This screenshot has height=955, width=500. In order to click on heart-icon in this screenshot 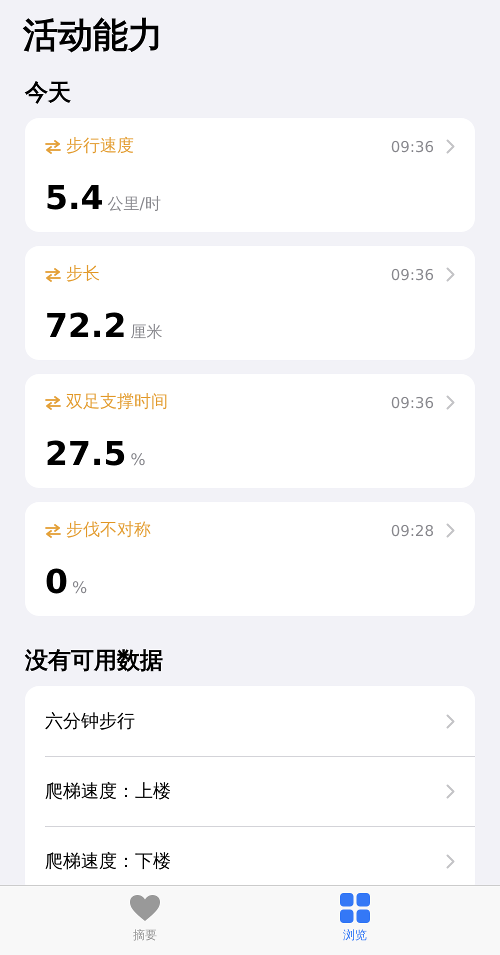, I will do `click(145, 908)`.